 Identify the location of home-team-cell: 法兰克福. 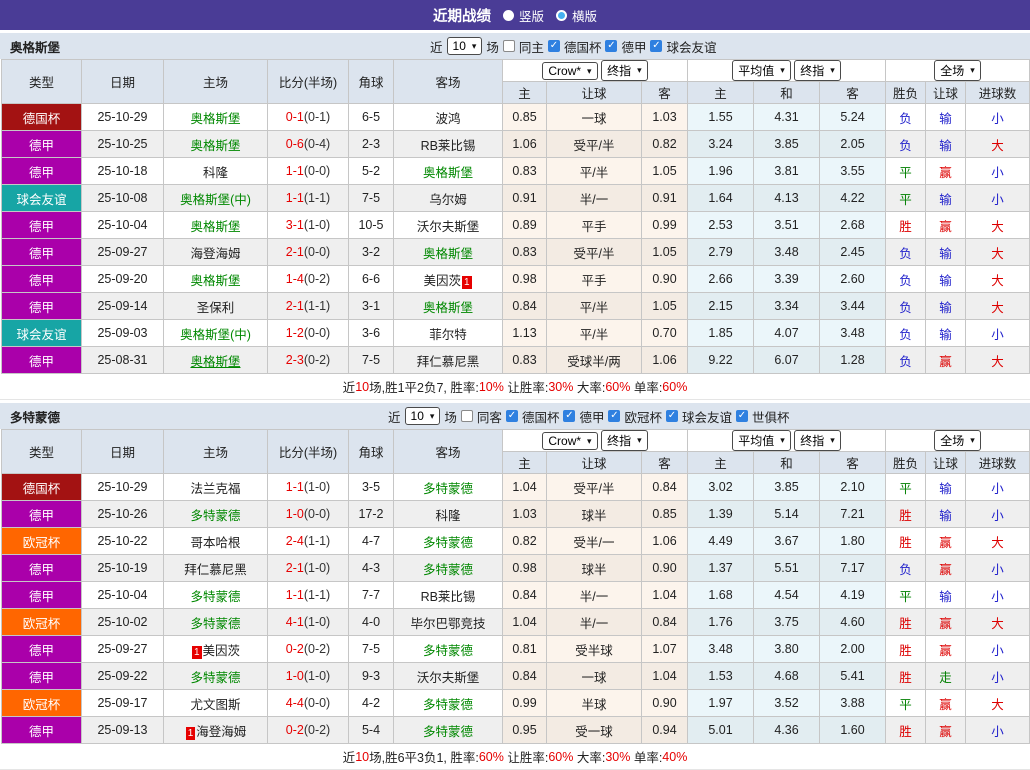
(215, 487).